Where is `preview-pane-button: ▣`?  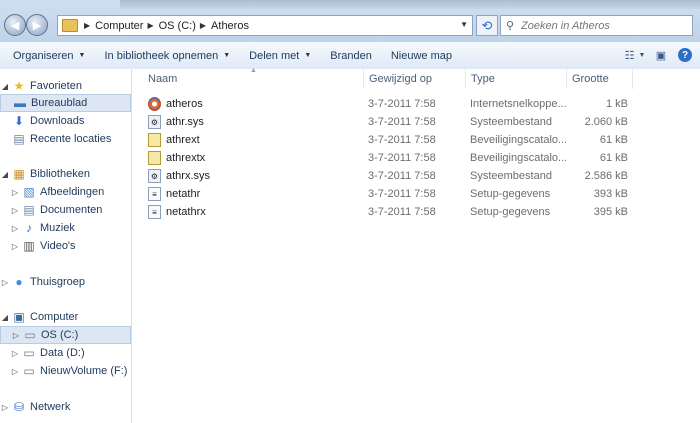
preview-pane-button: ▣ is located at coordinates (661, 55).